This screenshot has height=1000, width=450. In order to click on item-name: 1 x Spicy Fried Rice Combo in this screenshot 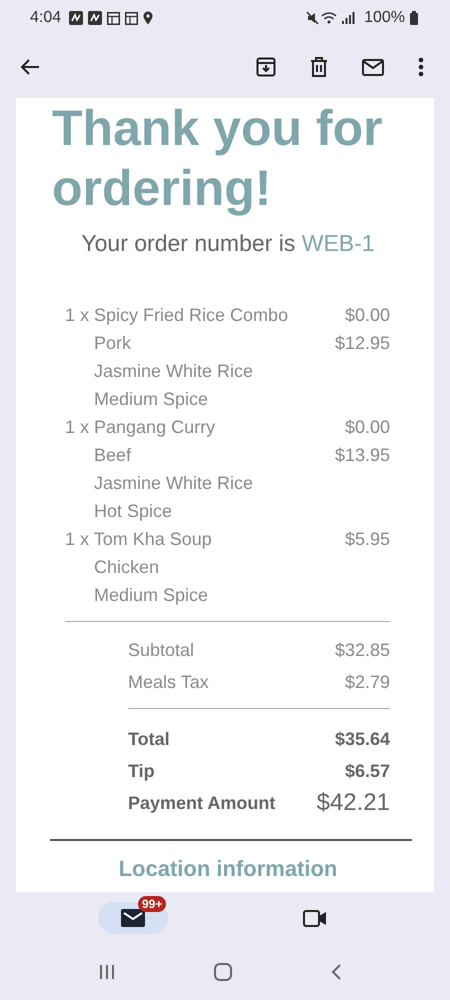, I will do `click(176, 315)`.